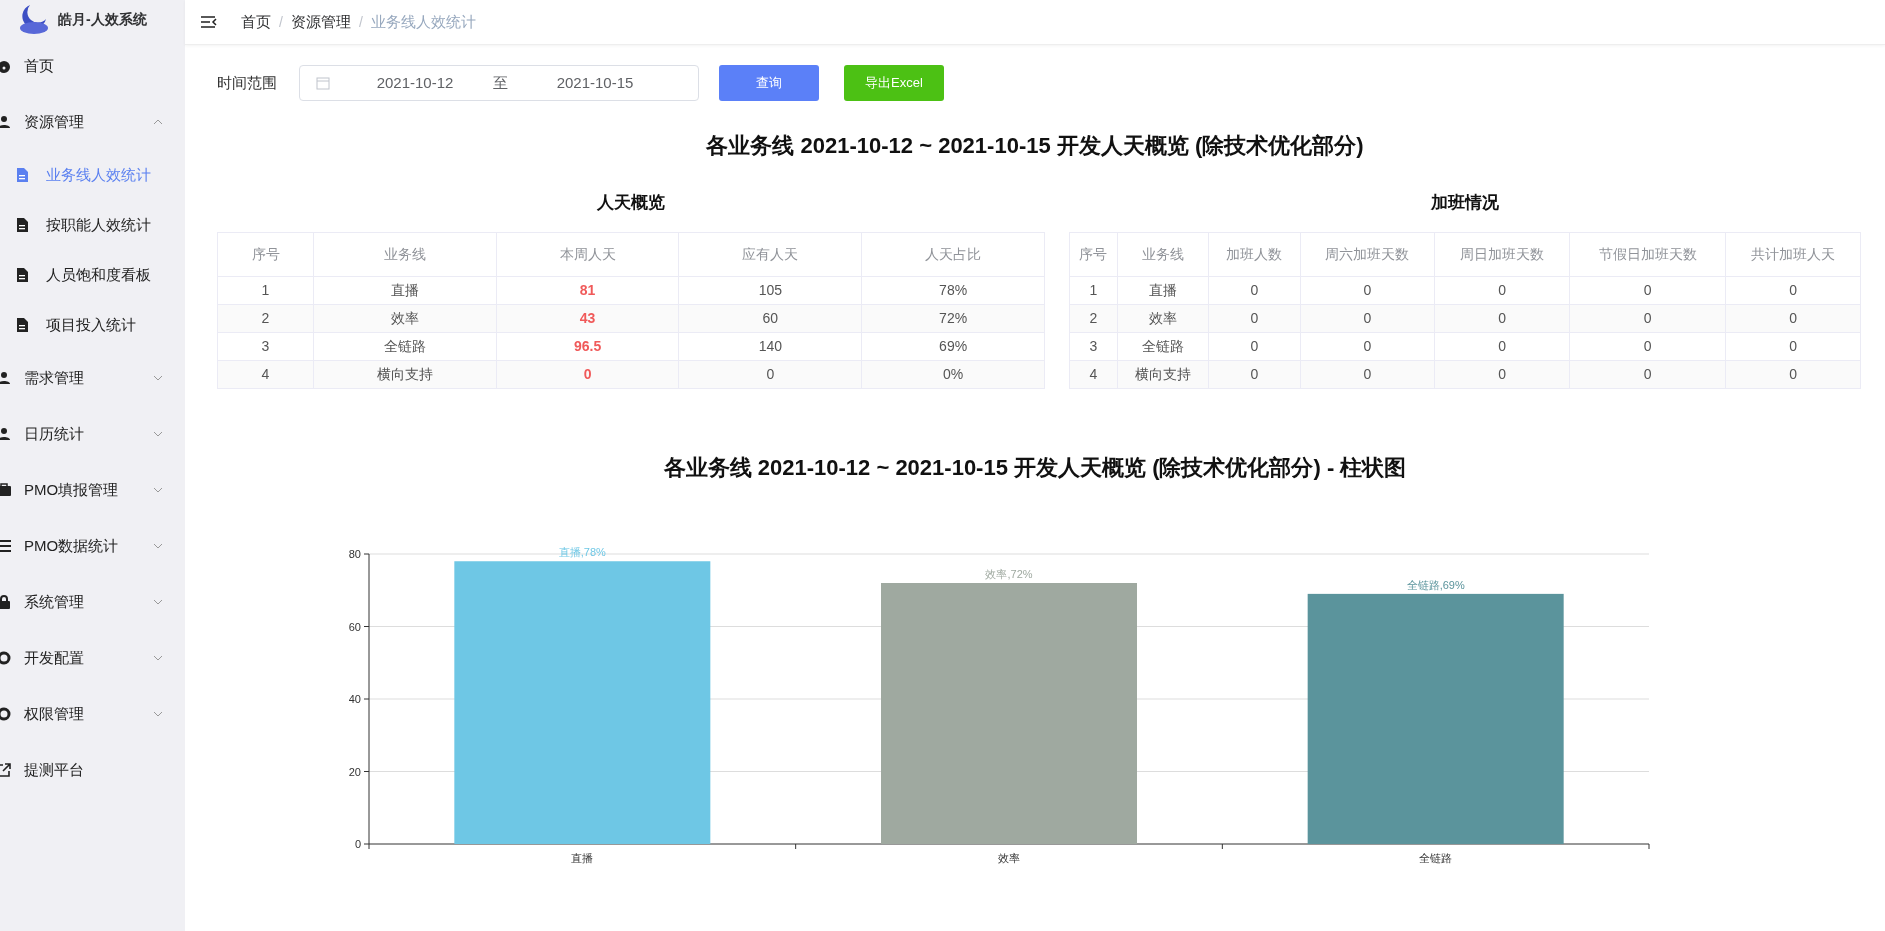 This screenshot has height=931, width=1885. Describe the element at coordinates (92, 122) in the screenshot. I see `sidebar-item: 资源管理` at that location.